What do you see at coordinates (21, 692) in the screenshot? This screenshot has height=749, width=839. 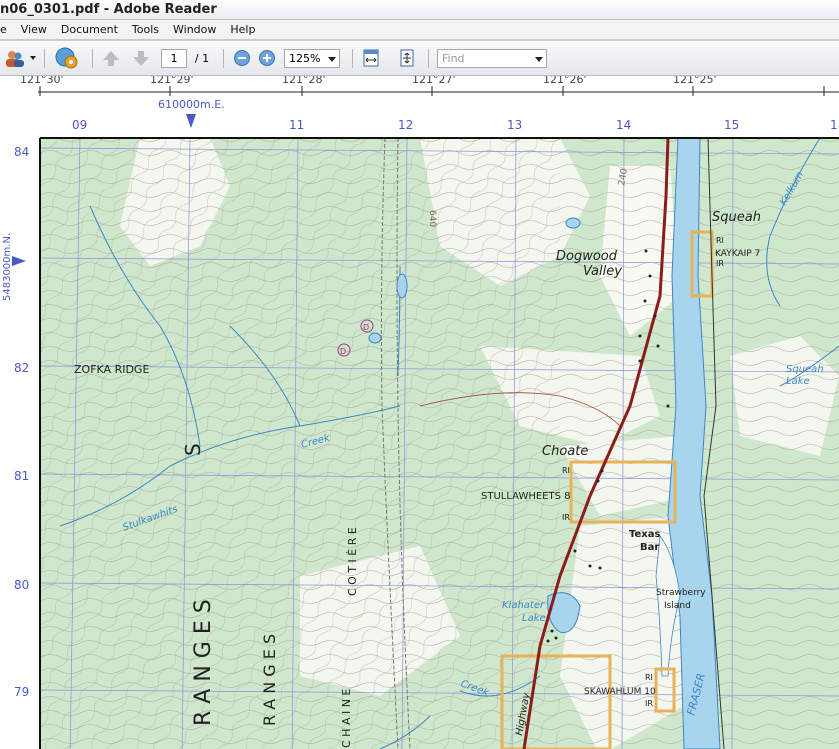 I see `northing-tick-79: 79` at bounding box center [21, 692].